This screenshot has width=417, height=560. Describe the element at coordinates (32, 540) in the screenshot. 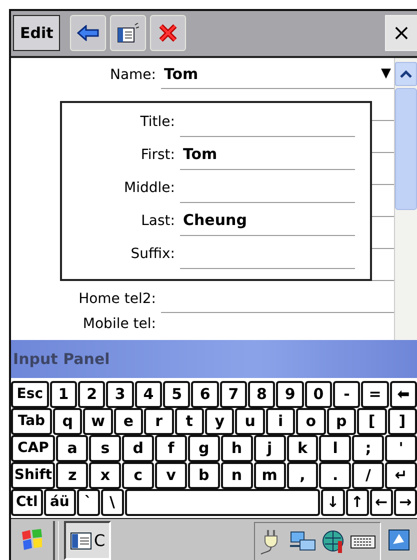

I see `flag-icon` at that location.